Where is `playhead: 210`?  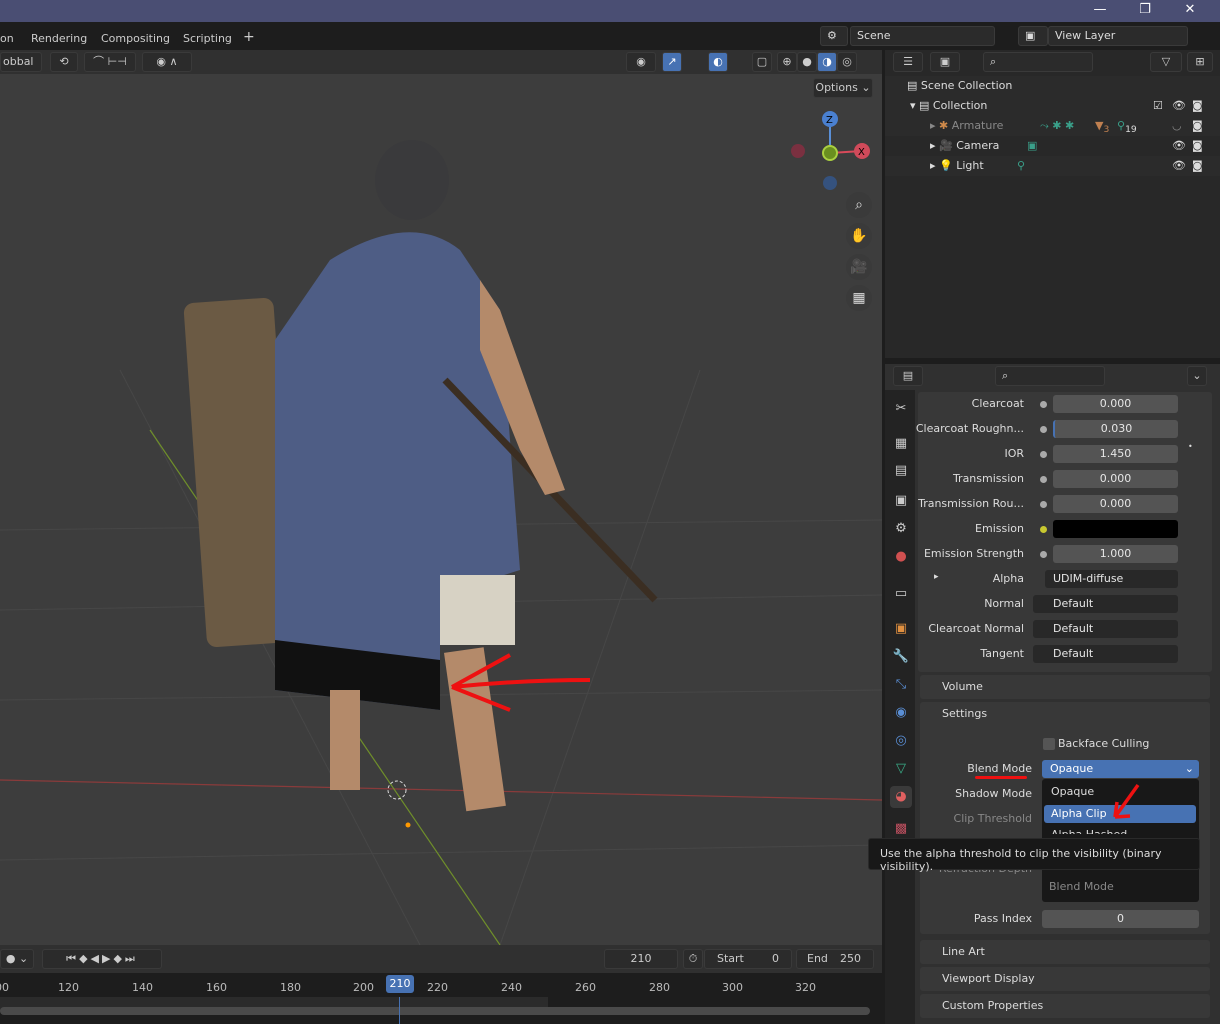 playhead: 210 is located at coordinates (400, 984).